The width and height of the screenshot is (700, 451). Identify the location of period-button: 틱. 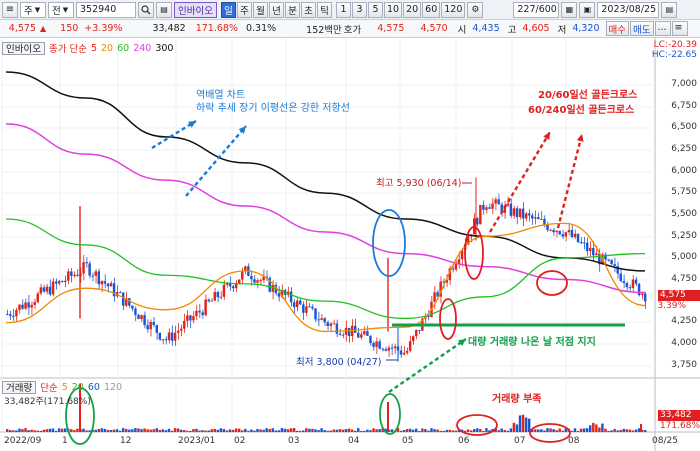
(324, 9).